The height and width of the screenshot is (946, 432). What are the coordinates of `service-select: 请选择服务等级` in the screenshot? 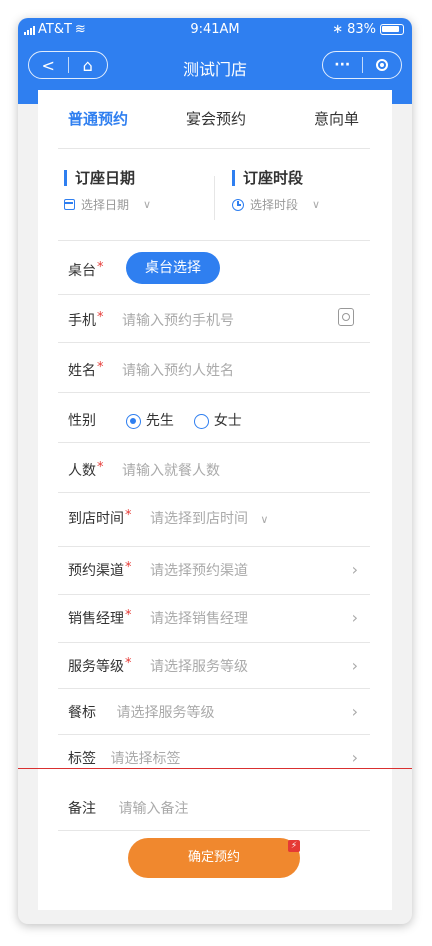 It's located at (199, 667).